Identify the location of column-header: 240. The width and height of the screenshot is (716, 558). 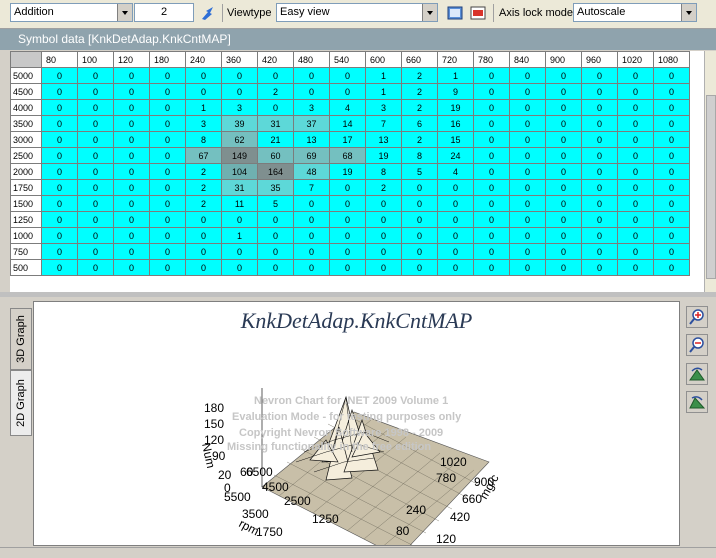
(203, 59).